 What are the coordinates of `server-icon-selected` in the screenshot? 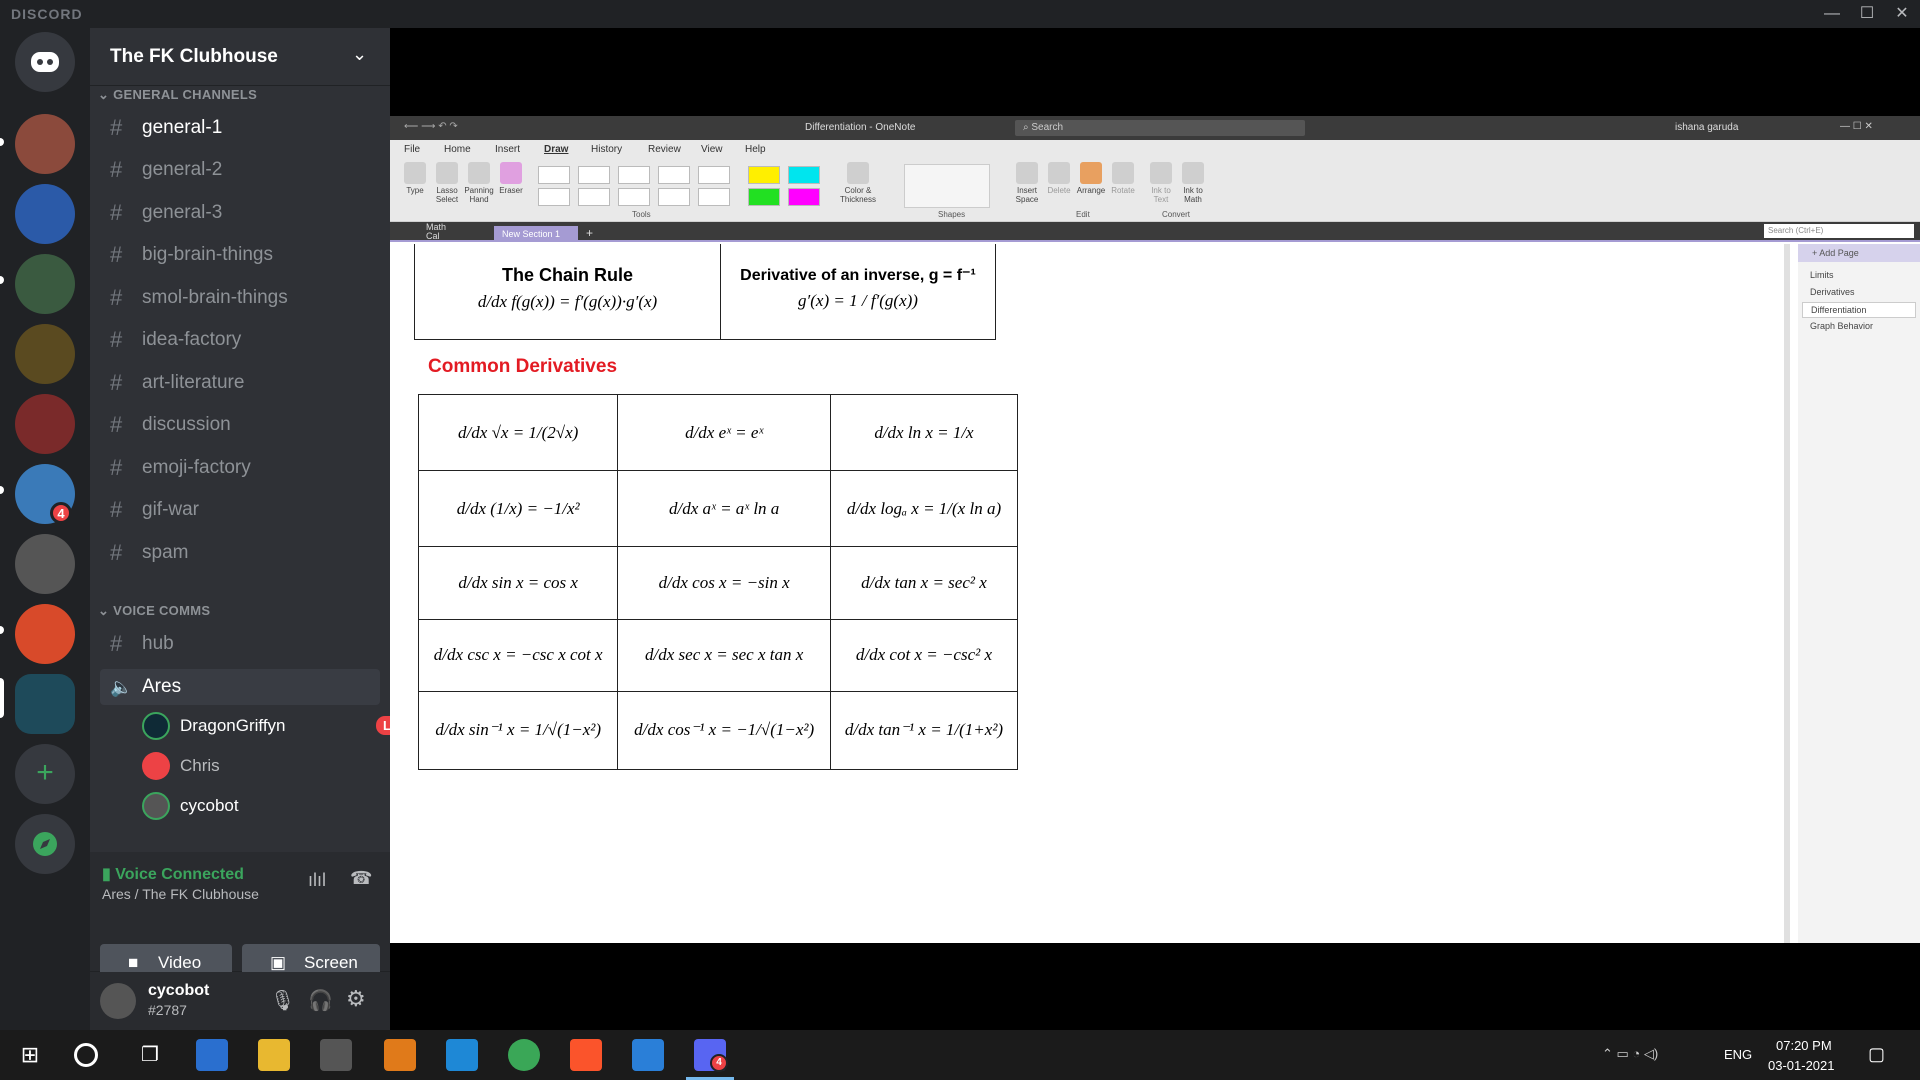 It's located at (45, 704).